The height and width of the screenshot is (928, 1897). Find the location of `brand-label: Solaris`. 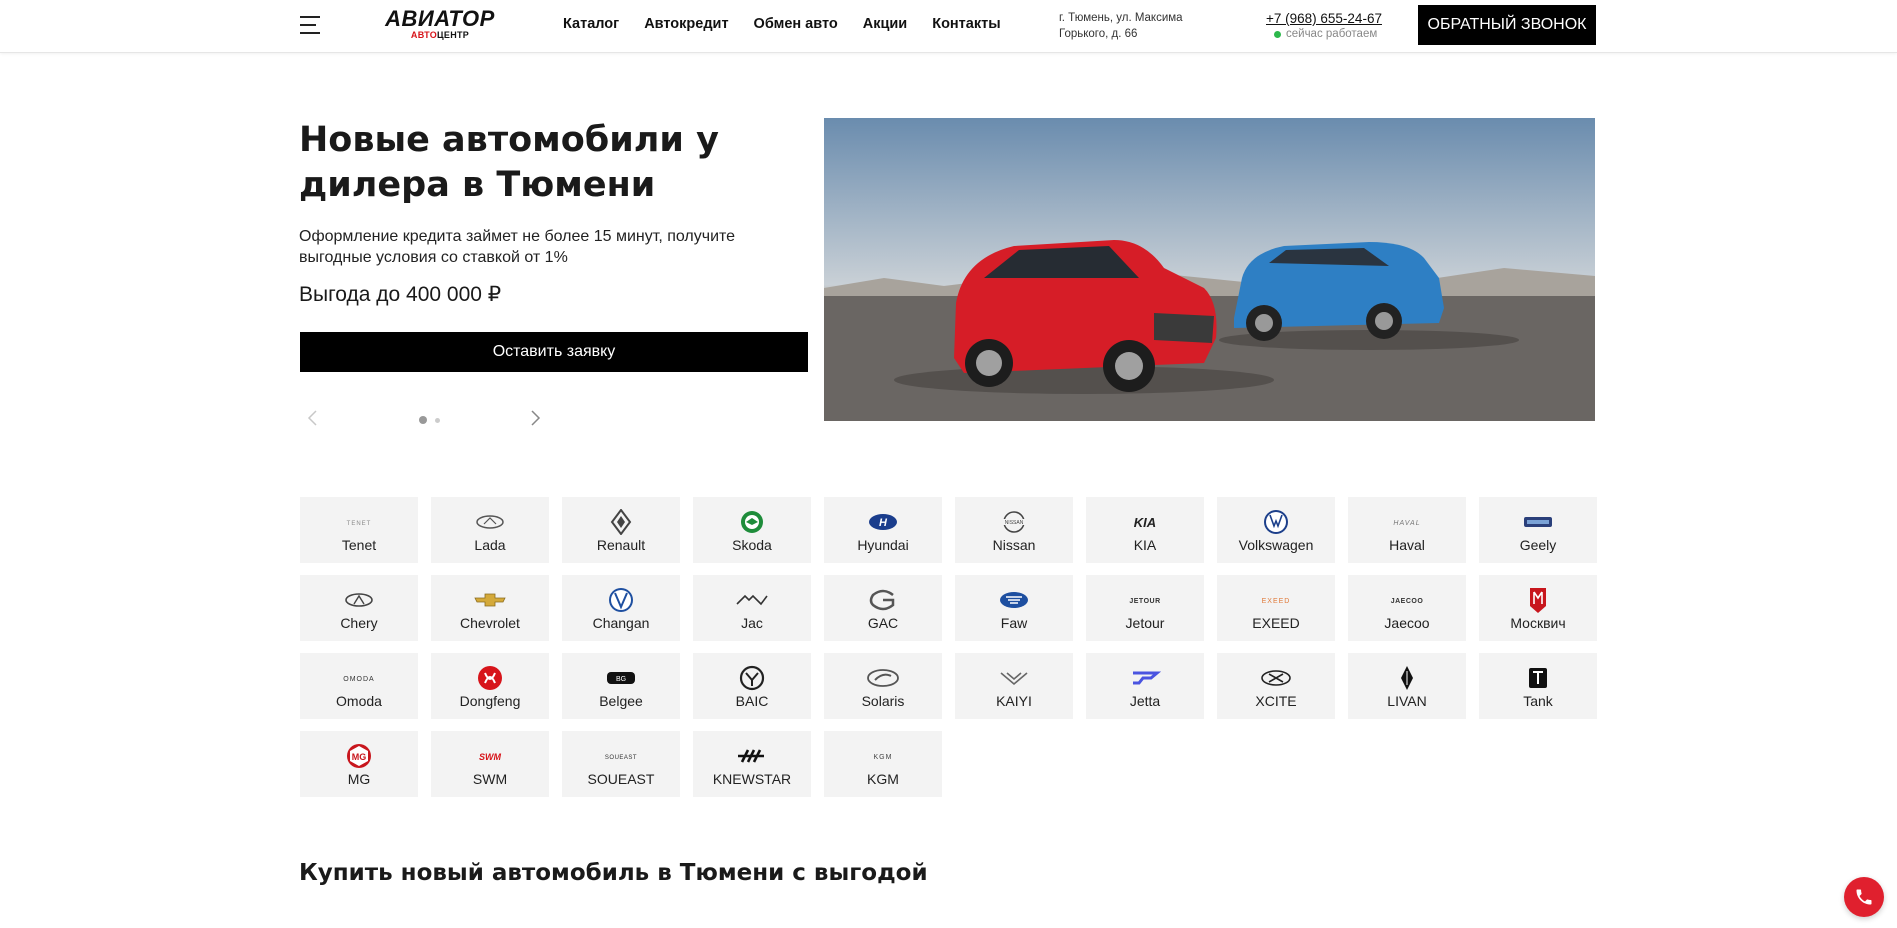

brand-label: Solaris is located at coordinates (883, 701).